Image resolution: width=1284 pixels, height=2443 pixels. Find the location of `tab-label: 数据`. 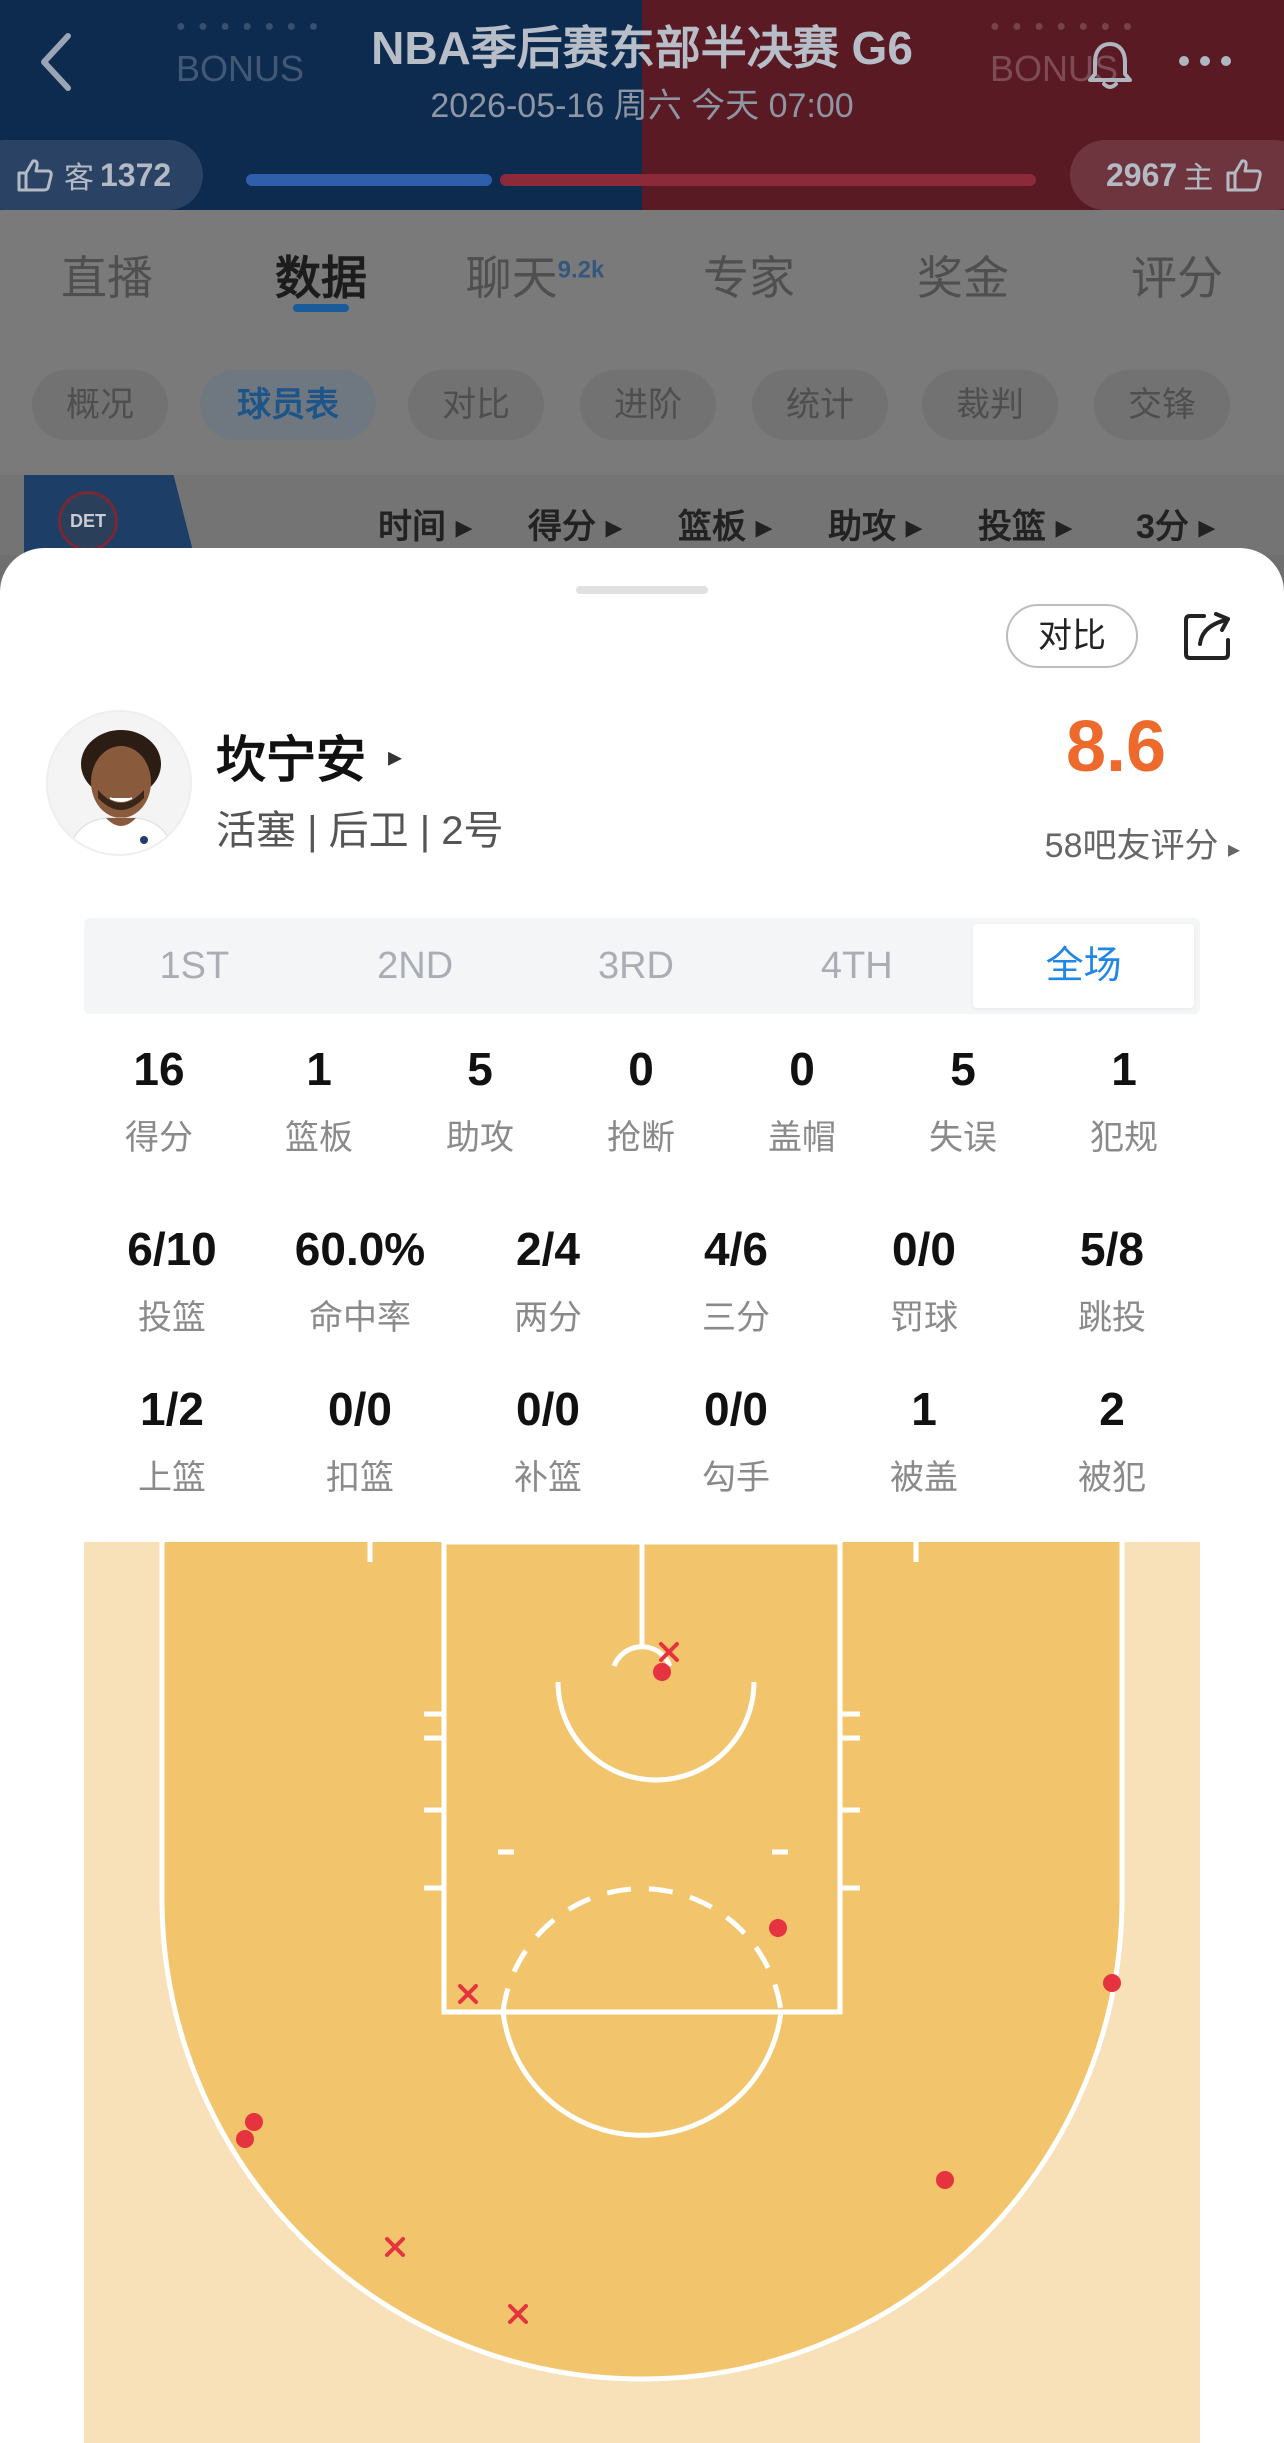

tab-label: 数据 is located at coordinates (321, 278).